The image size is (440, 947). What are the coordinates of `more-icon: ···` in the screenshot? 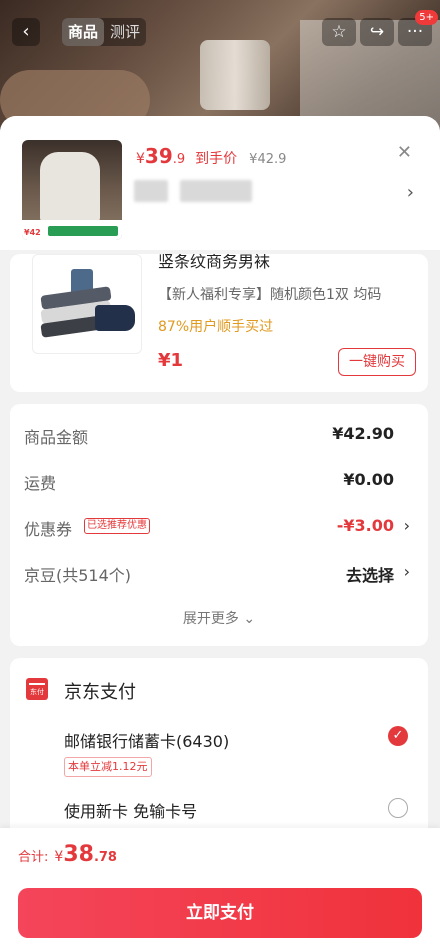 It's located at (415, 32).